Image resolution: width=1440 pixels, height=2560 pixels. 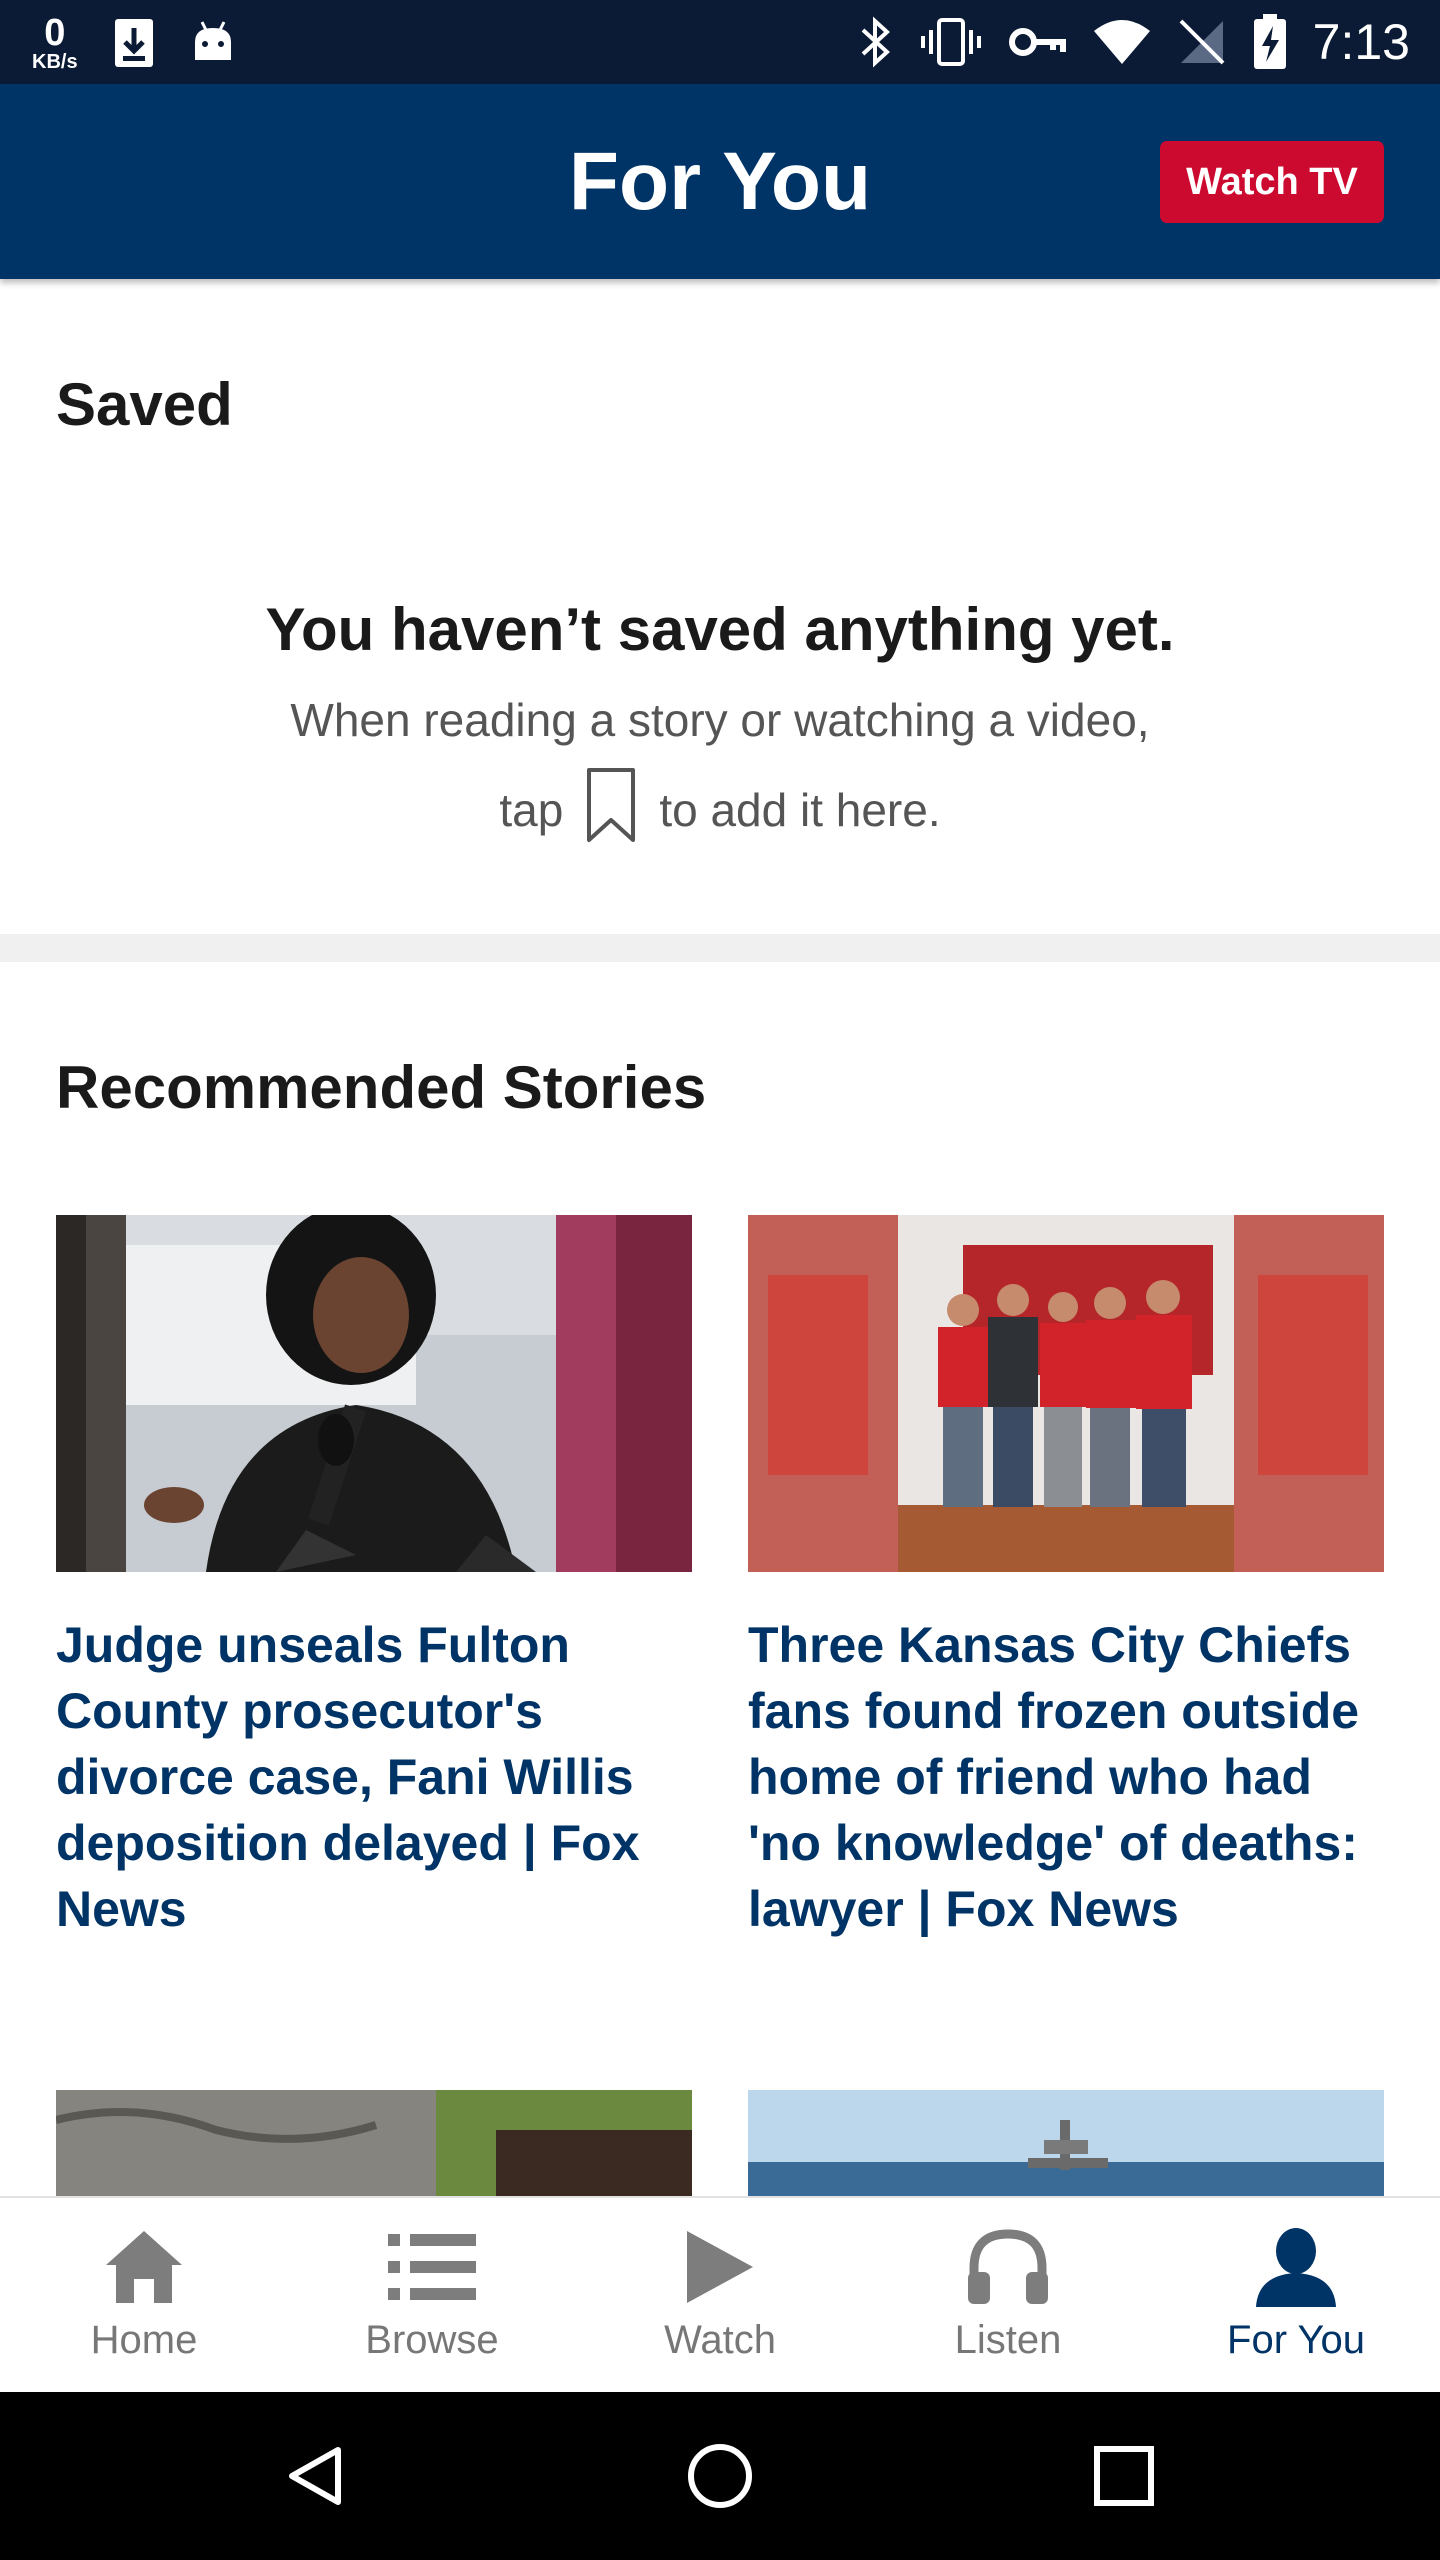 I want to click on empty-state-instruction: tap to add it here., so click(x=720, y=810).